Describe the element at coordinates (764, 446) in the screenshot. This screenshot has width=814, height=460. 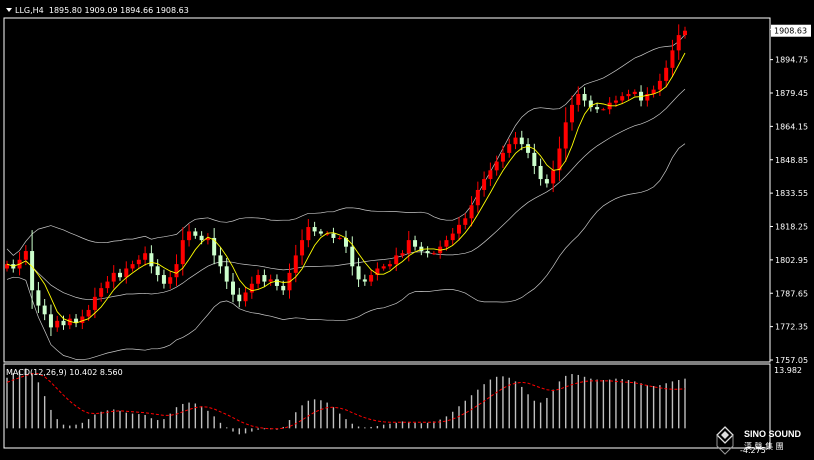
I see `svg-text: 漢 聲 集 團` at that location.